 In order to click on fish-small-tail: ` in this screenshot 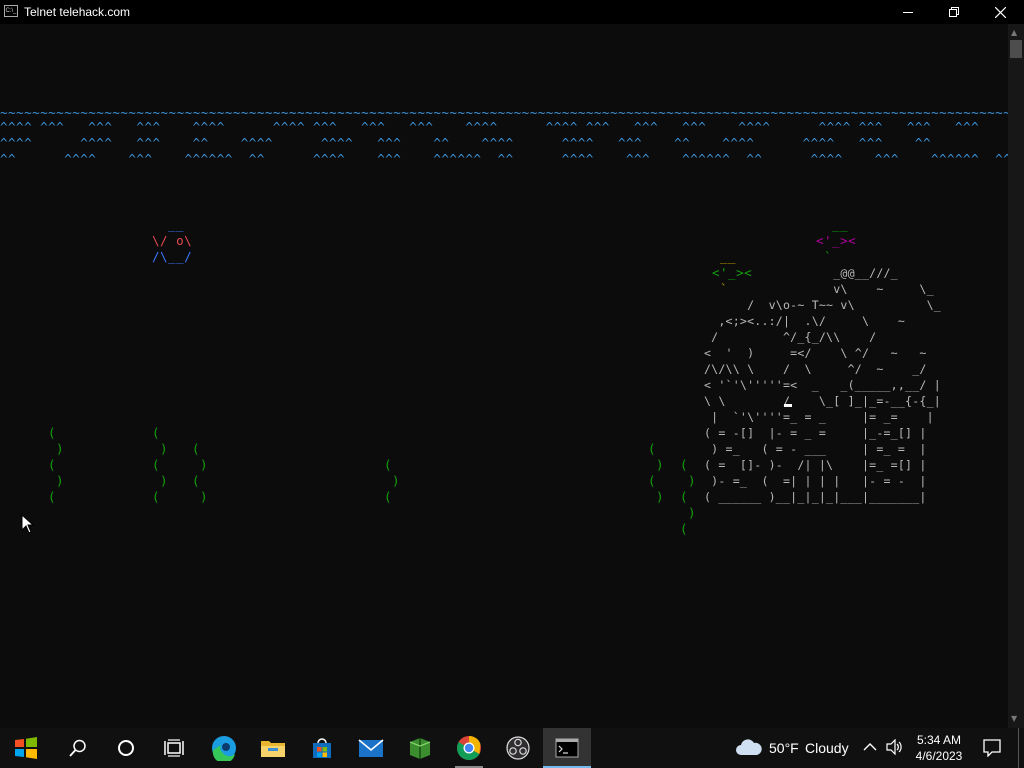, I will do `click(824, 256)`.